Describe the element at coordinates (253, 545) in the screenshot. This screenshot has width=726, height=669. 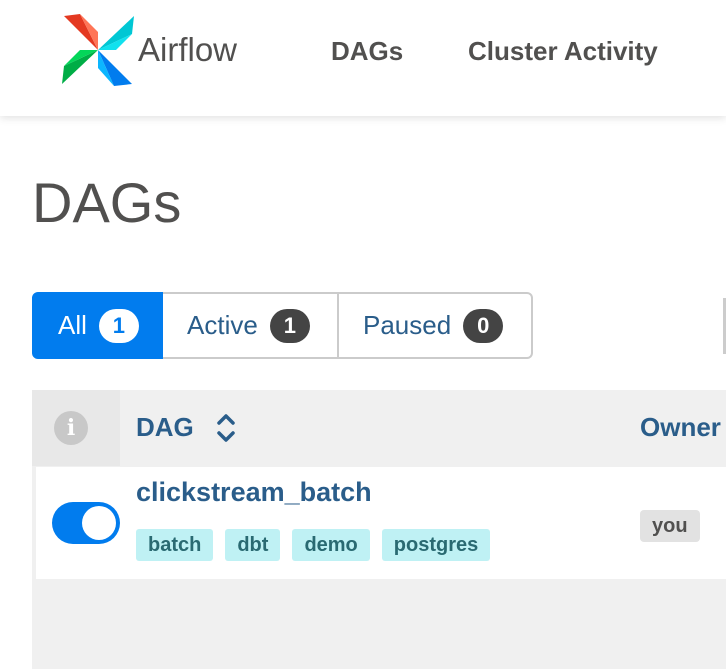
I see `tag-dbt: dbt` at that location.